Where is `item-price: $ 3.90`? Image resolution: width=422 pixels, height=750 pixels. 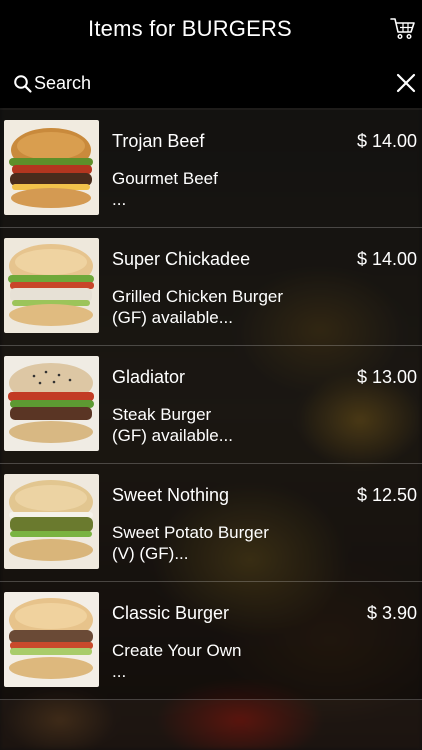
item-price: $ 3.90 is located at coordinates (391, 613).